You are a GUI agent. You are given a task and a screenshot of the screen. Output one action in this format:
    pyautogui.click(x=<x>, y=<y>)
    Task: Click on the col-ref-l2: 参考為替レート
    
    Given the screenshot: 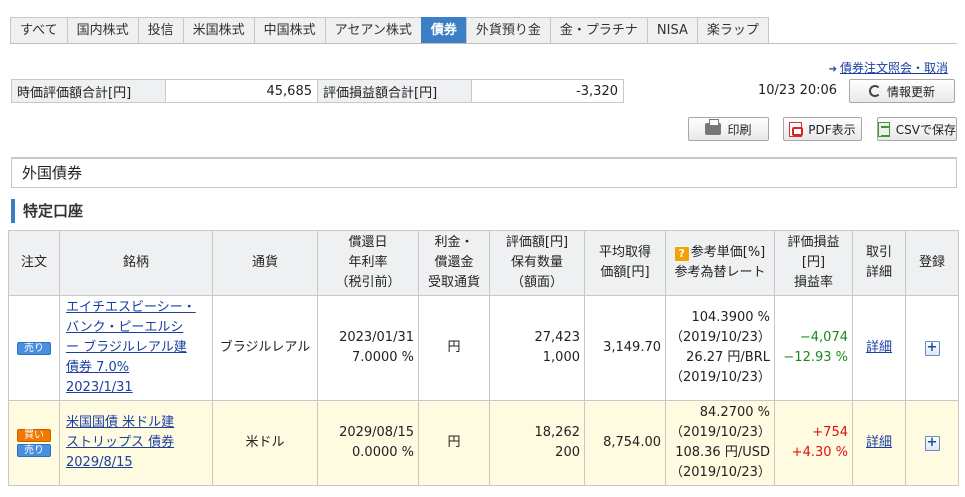 What is the action you would take?
    pyautogui.click(x=720, y=272)
    